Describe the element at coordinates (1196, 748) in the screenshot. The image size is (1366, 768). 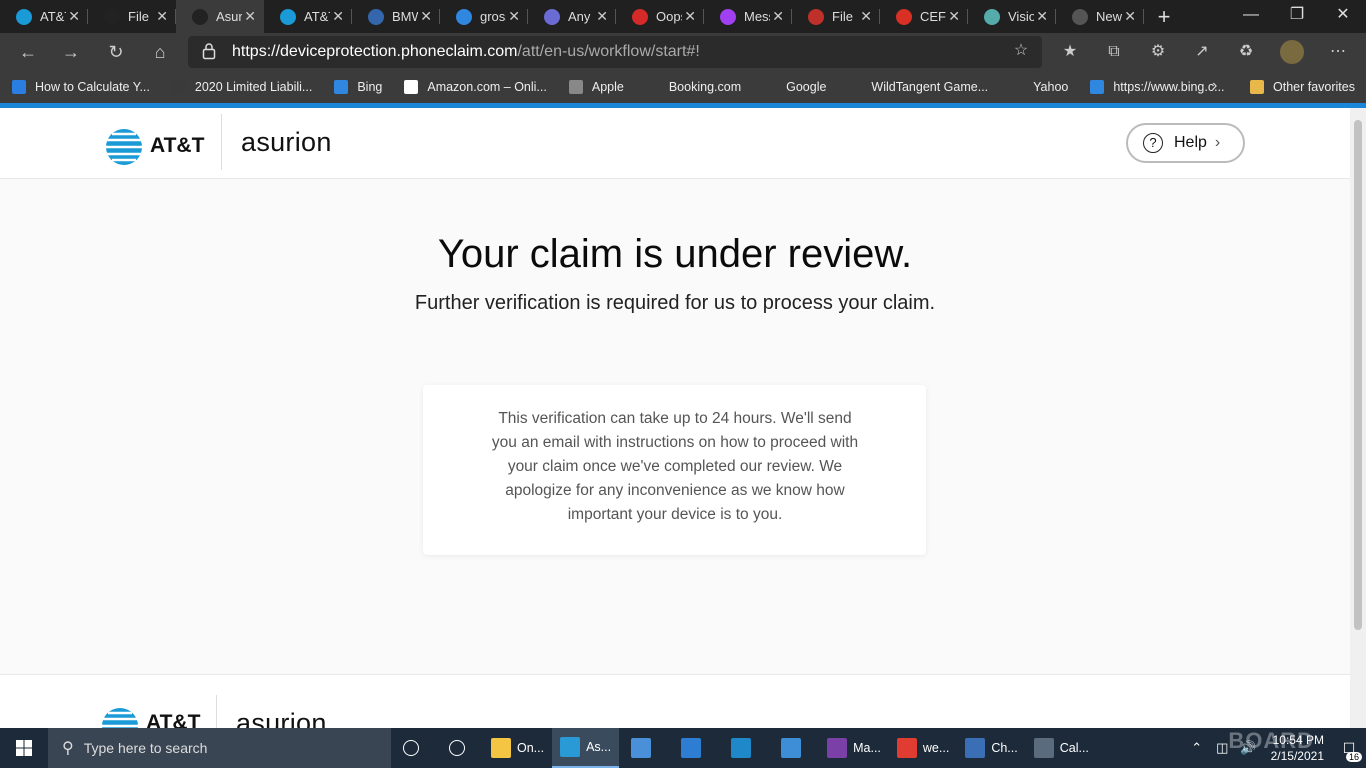
I see `tray-overflow-chevron-icon: ⌃` at that location.